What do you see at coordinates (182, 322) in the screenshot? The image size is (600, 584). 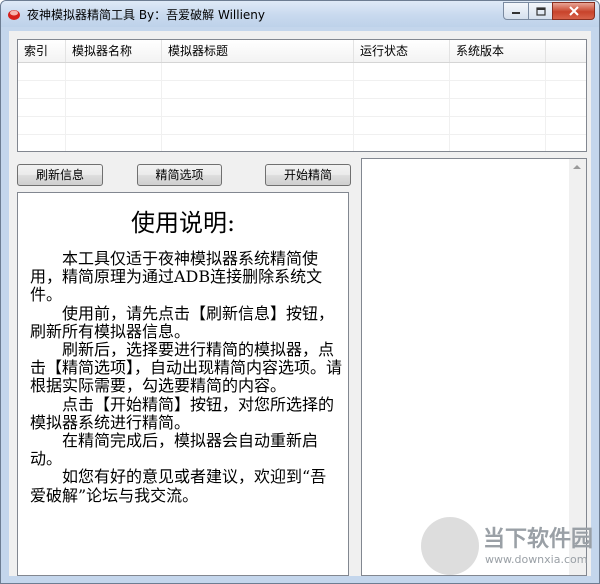 I see `instruction-paragraph: 使用前，请先点击【刷新信息】按钮，刷新所有模拟器信息。` at bounding box center [182, 322].